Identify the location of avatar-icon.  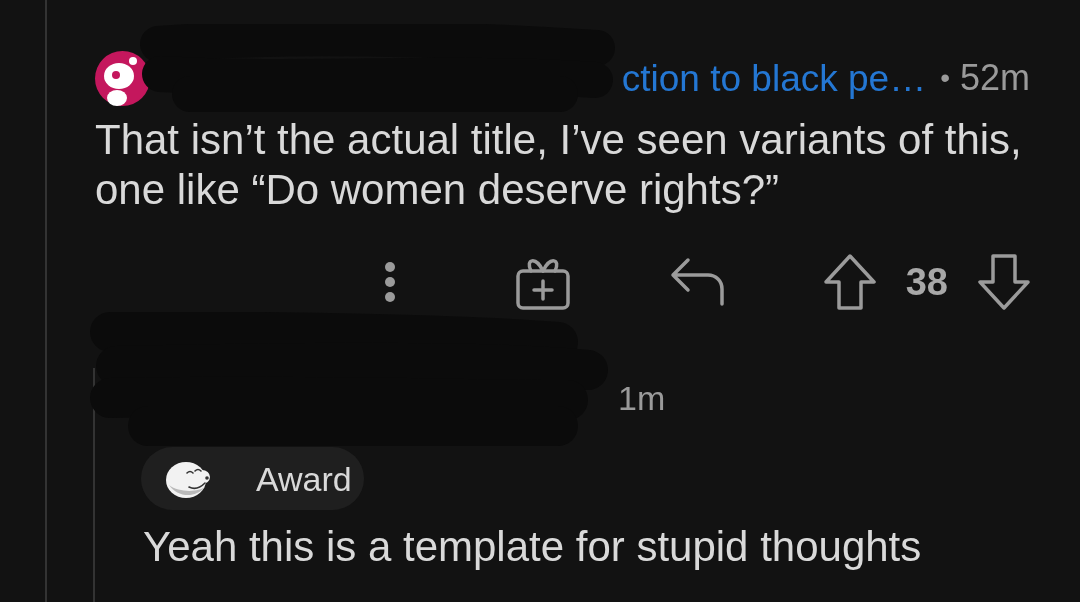
(122, 78).